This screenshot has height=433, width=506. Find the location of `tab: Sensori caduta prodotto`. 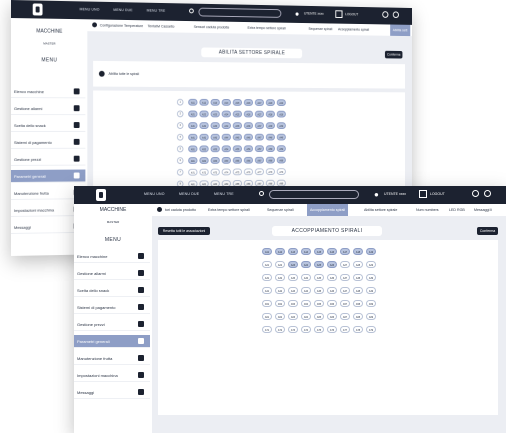

tab: Sensori caduta prodotto is located at coordinates (211, 27).